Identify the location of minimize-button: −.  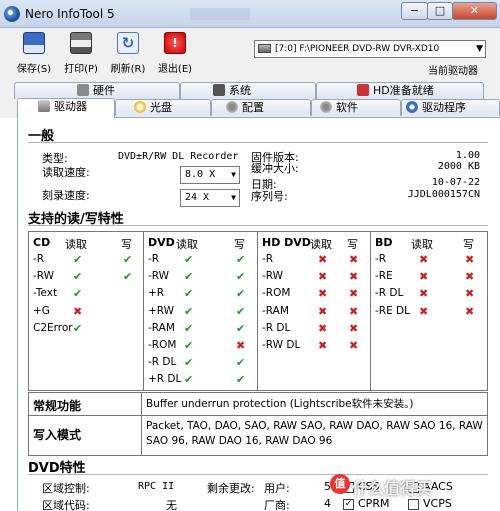
(414, 11).